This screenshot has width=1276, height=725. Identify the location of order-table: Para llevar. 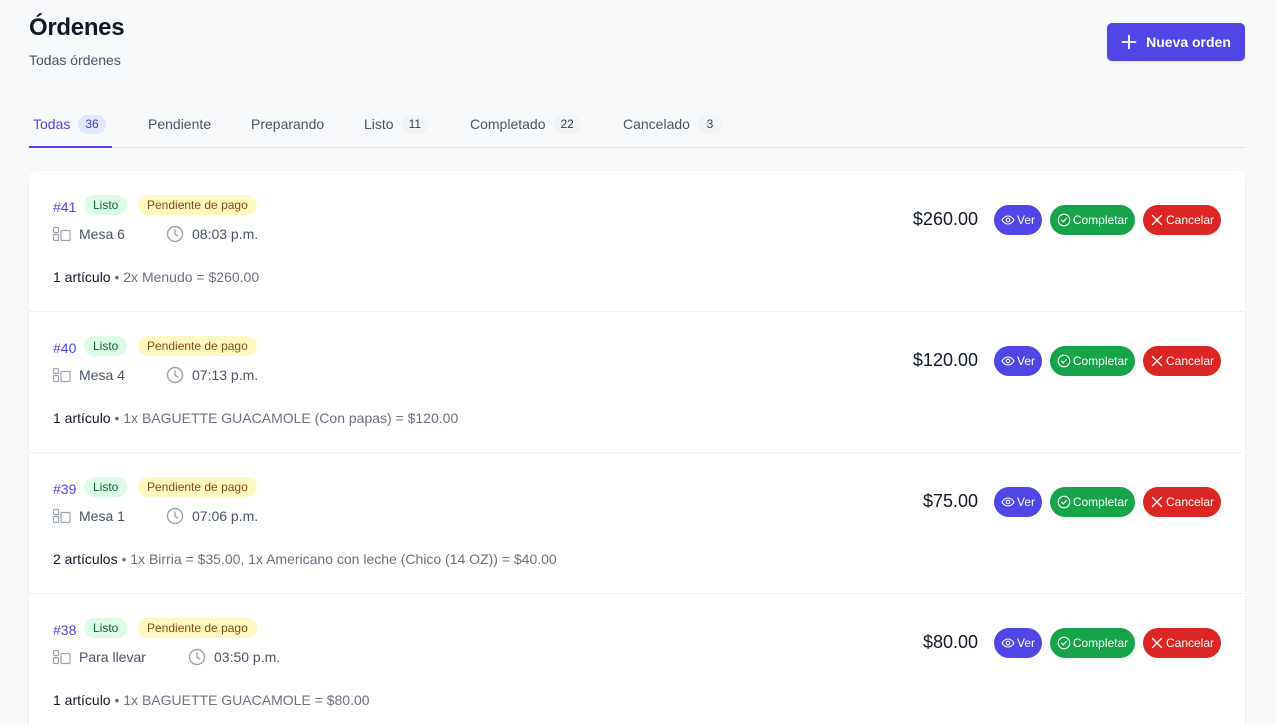
(99, 657).